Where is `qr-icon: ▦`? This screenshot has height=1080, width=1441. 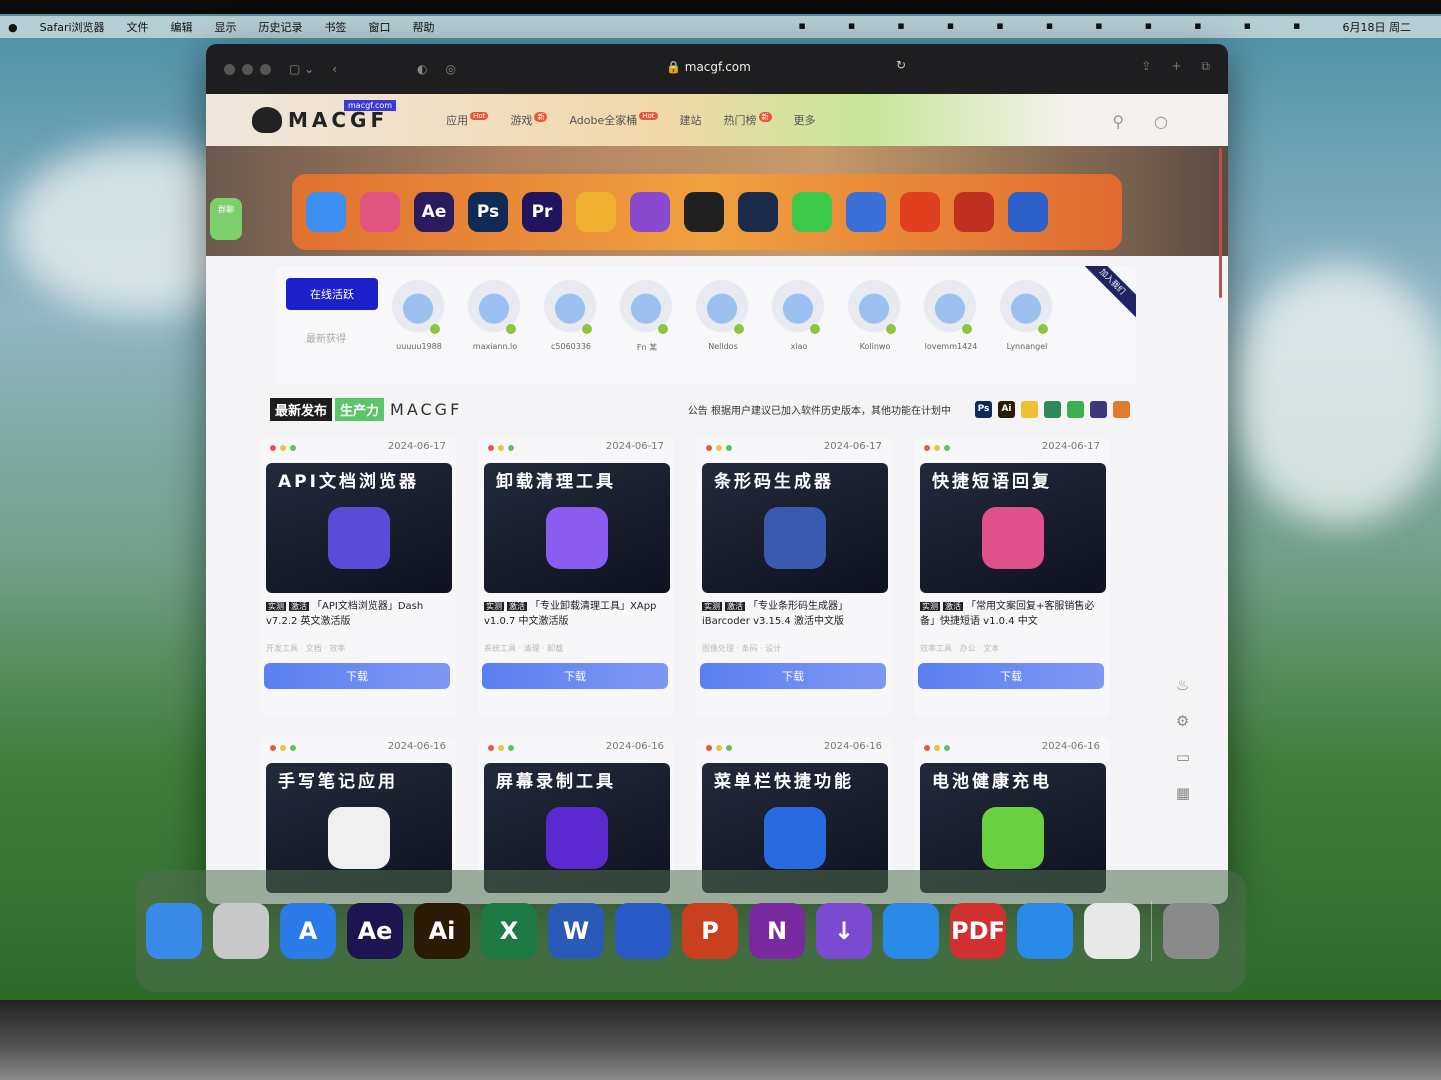
qr-icon: ▦ is located at coordinates (1183, 793).